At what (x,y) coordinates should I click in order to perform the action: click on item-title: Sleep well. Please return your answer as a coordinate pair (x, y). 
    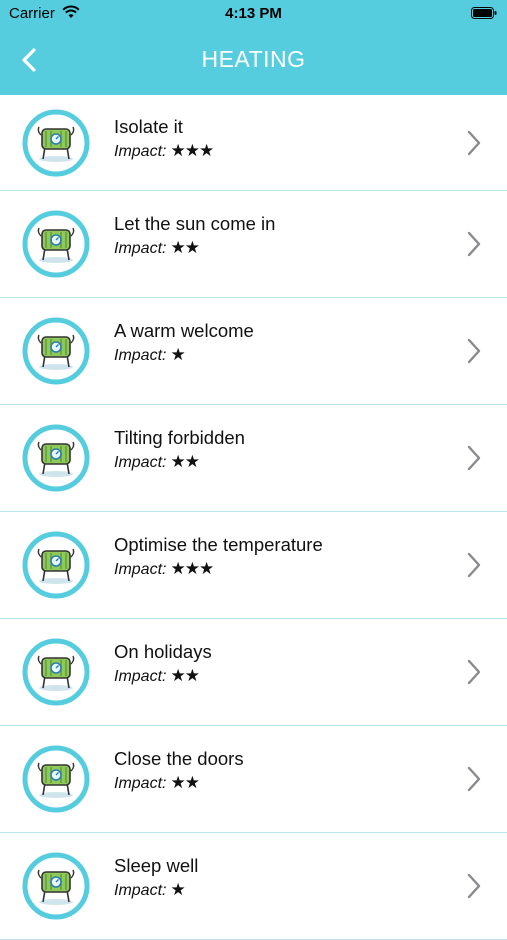
    Looking at the image, I should click on (156, 865).